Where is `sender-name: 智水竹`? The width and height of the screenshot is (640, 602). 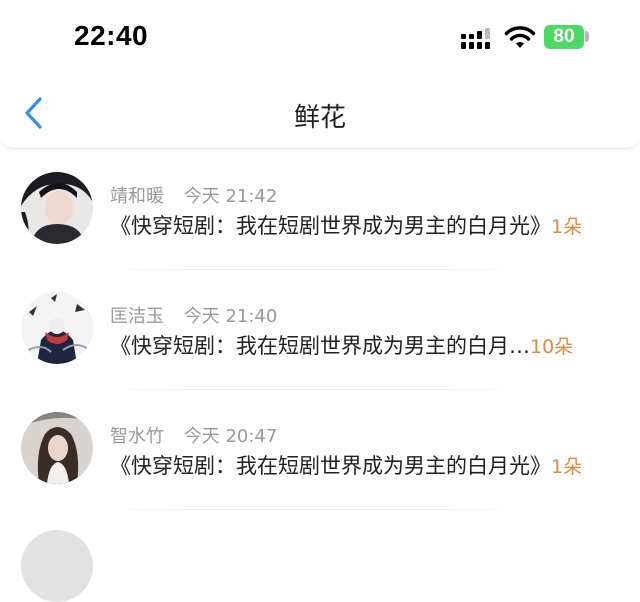 sender-name: 智水竹 is located at coordinates (137, 436).